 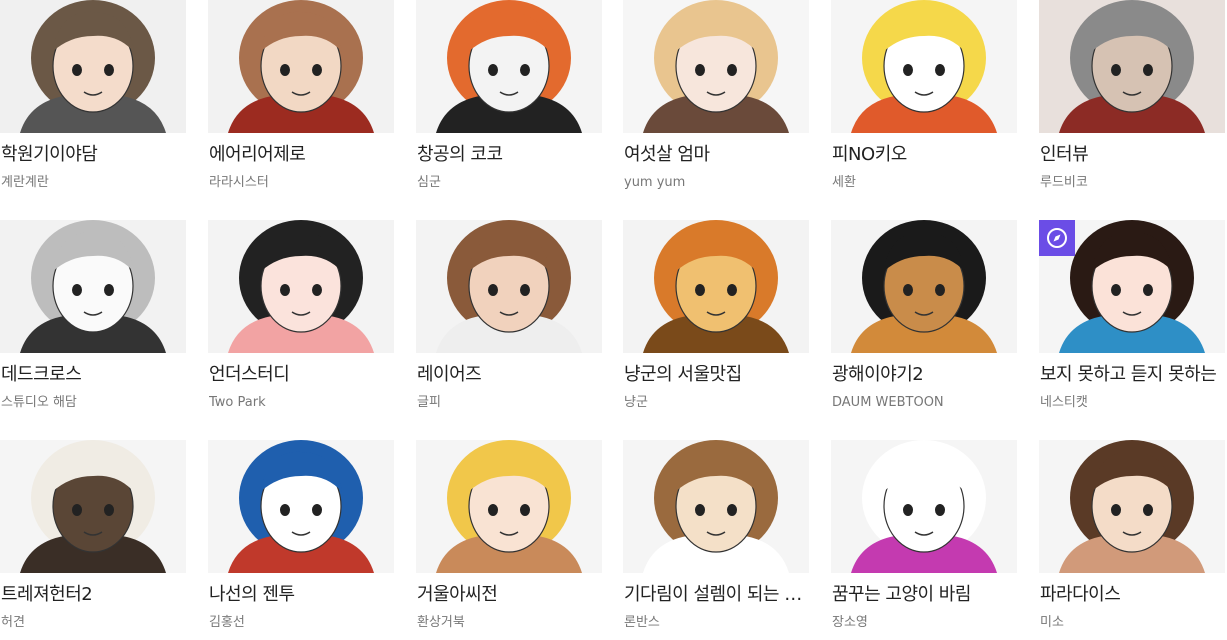 What do you see at coordinates (924, 183) in the screenshot?
I see `webtoon-author: 세환` at bounding box center [924, 183].